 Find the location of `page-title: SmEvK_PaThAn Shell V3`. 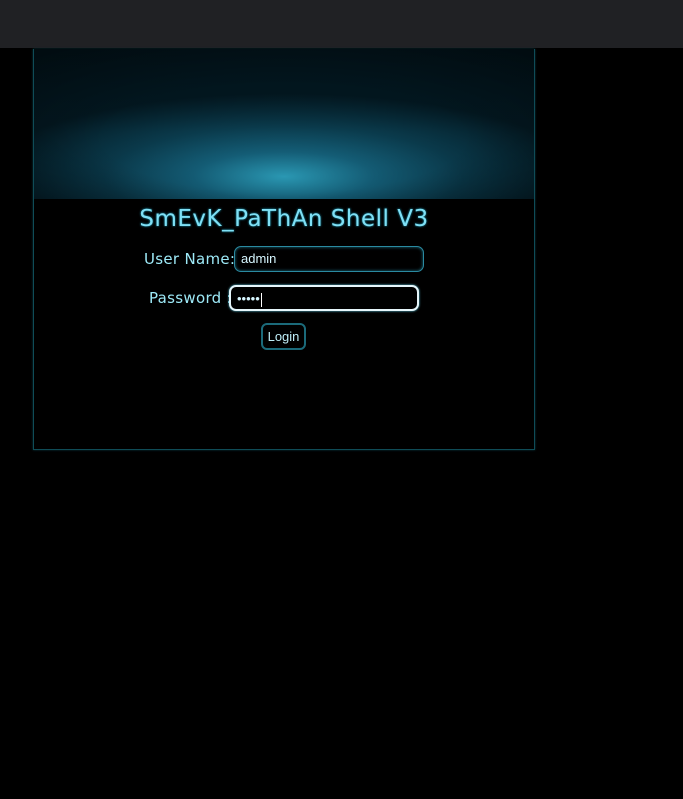

page-title: SmEvK_PaThAn Shell V3 is located at coordinates (284, 219).